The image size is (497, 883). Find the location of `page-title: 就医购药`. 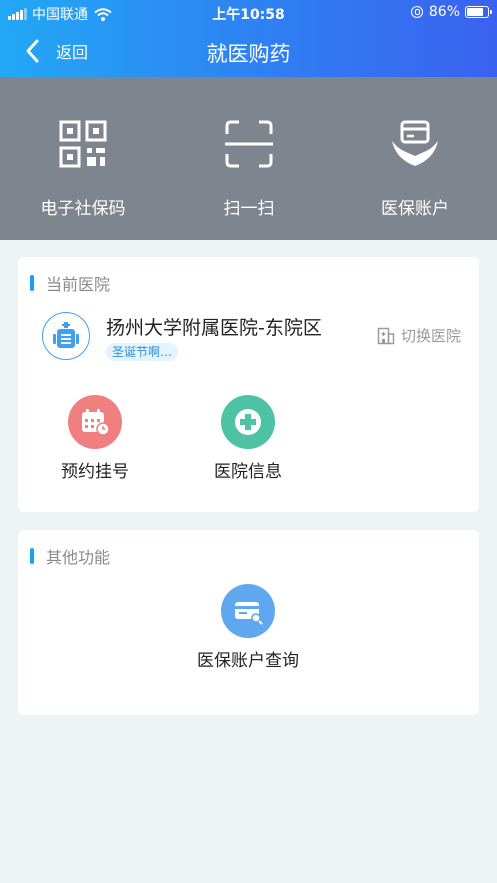

page-title: 就医购药 is located at coordinates (248, 54).